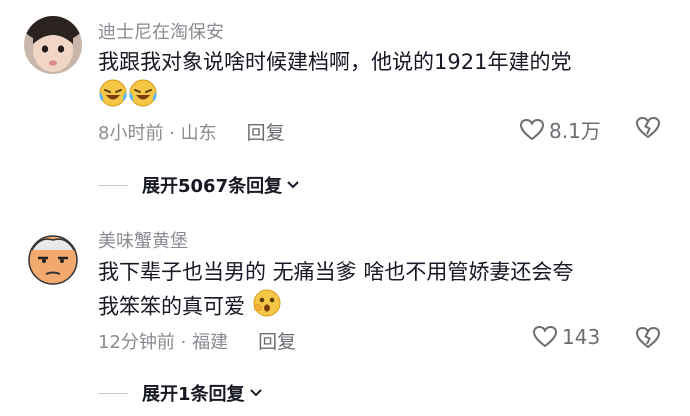 This screenshot has width=690, height=416. What do you see at coordinates (143, 240) in the screenshot?
I see `username: 美味蟹黄堡` at bounding box center [143, 240].